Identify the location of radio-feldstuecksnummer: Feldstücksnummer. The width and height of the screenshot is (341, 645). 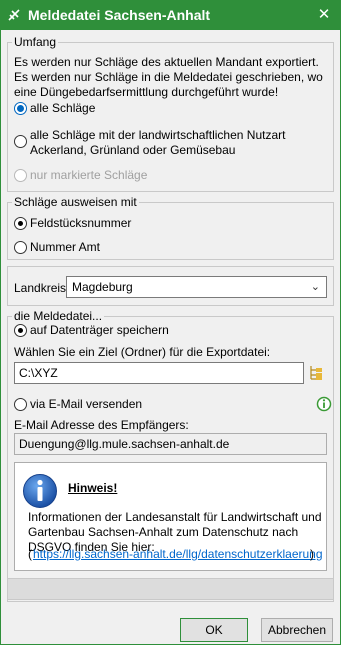
(72, 223).